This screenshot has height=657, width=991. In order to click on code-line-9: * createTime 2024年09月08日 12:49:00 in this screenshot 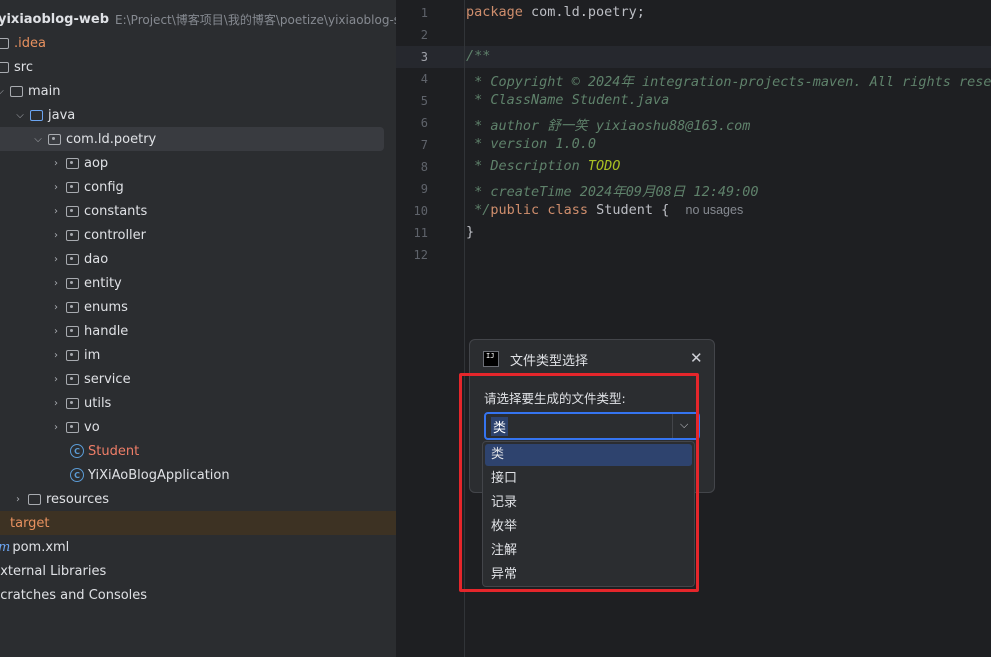, I will do `click(612, 190)`.